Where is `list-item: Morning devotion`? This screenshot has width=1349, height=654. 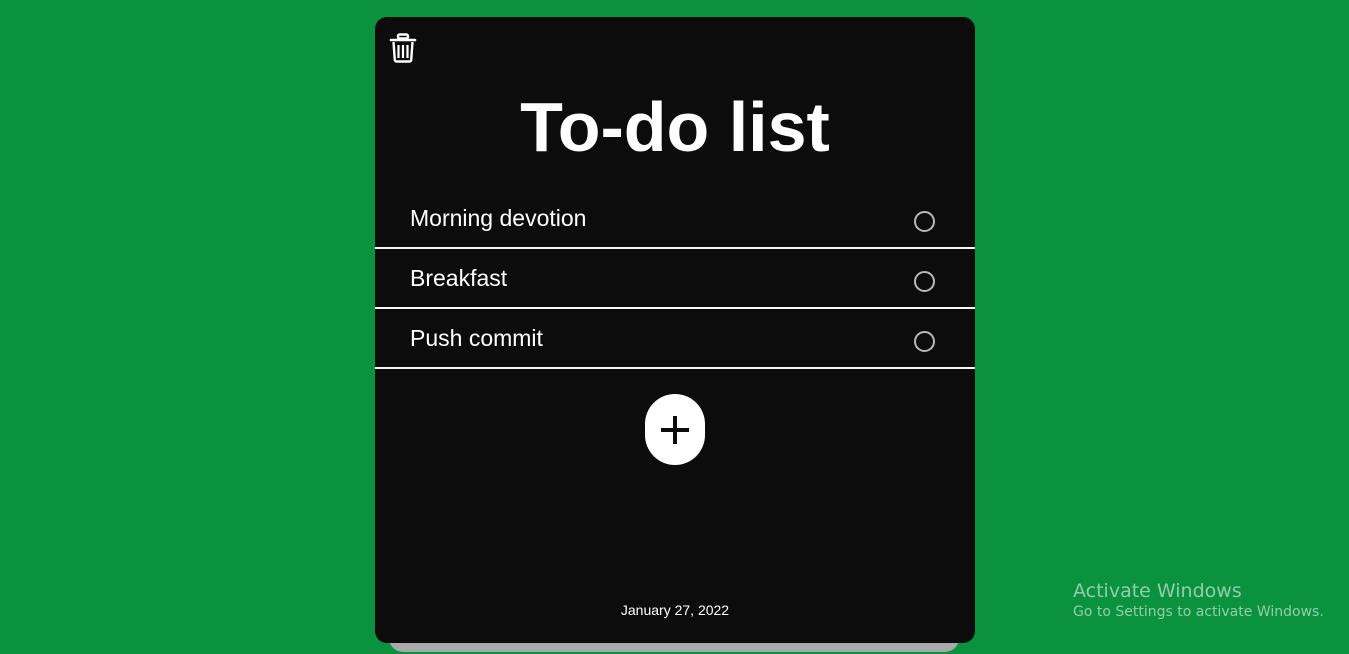 list-item: Morning devotion is located at coordinates (675, 219).